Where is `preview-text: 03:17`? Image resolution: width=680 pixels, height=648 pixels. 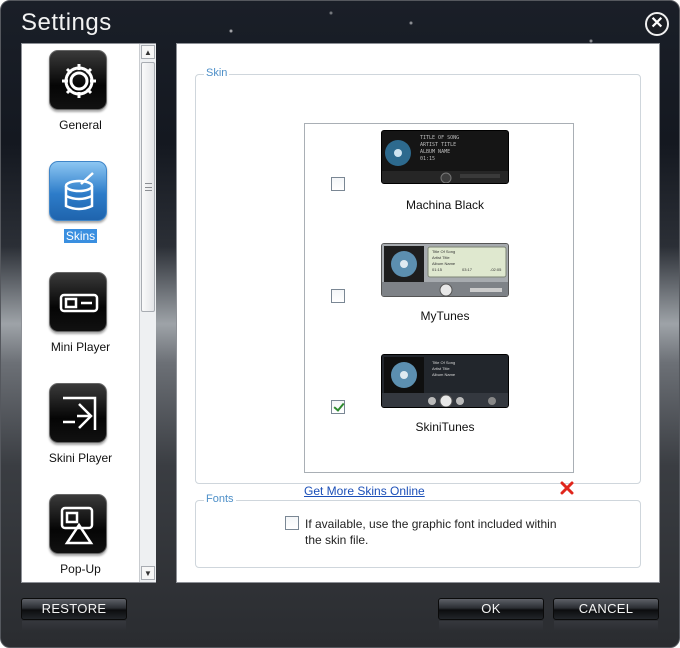 preview-text: 03:17 is located at coordinates (467, 269).